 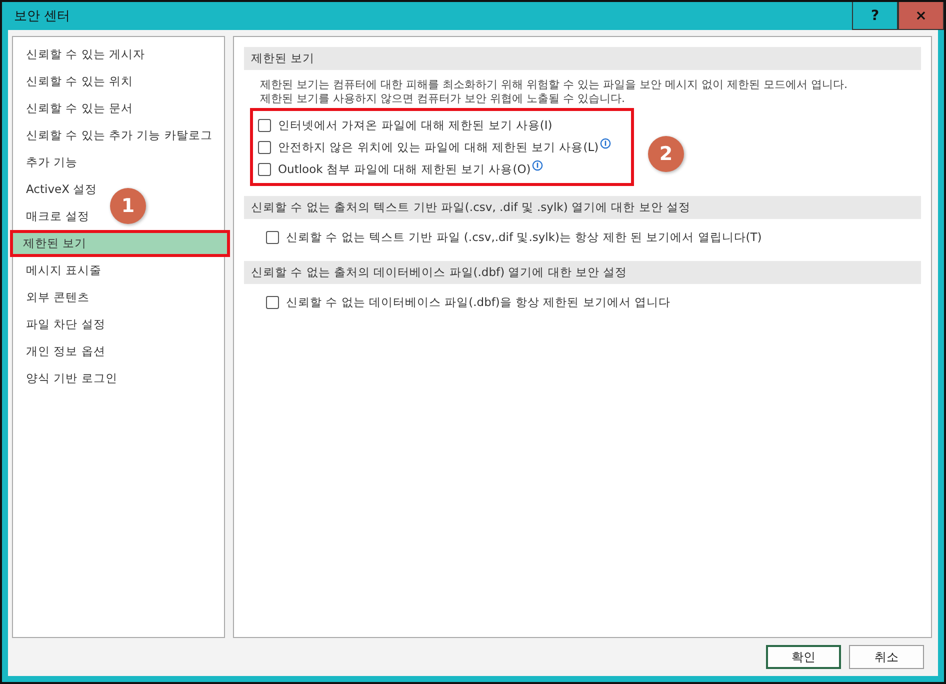 I want to click on cancel-button: 취소, so click(x=886, y=657).